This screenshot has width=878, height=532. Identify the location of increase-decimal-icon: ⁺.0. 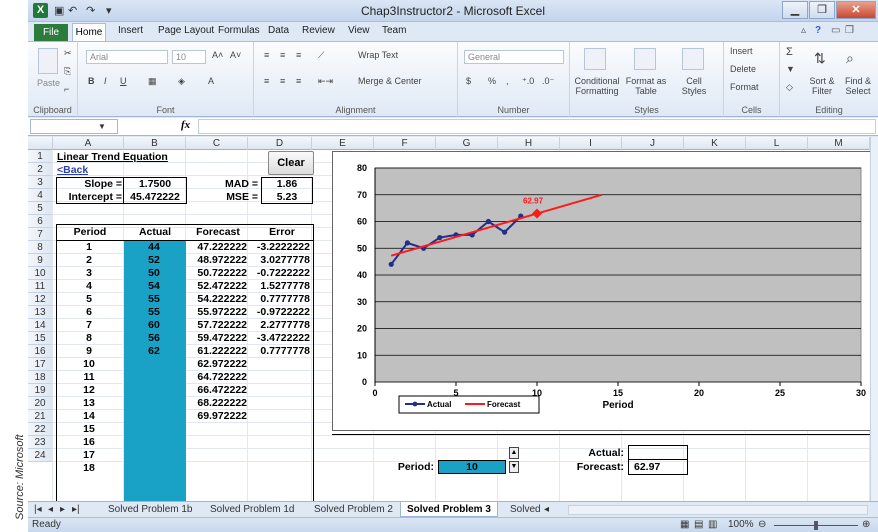
(528, 81).